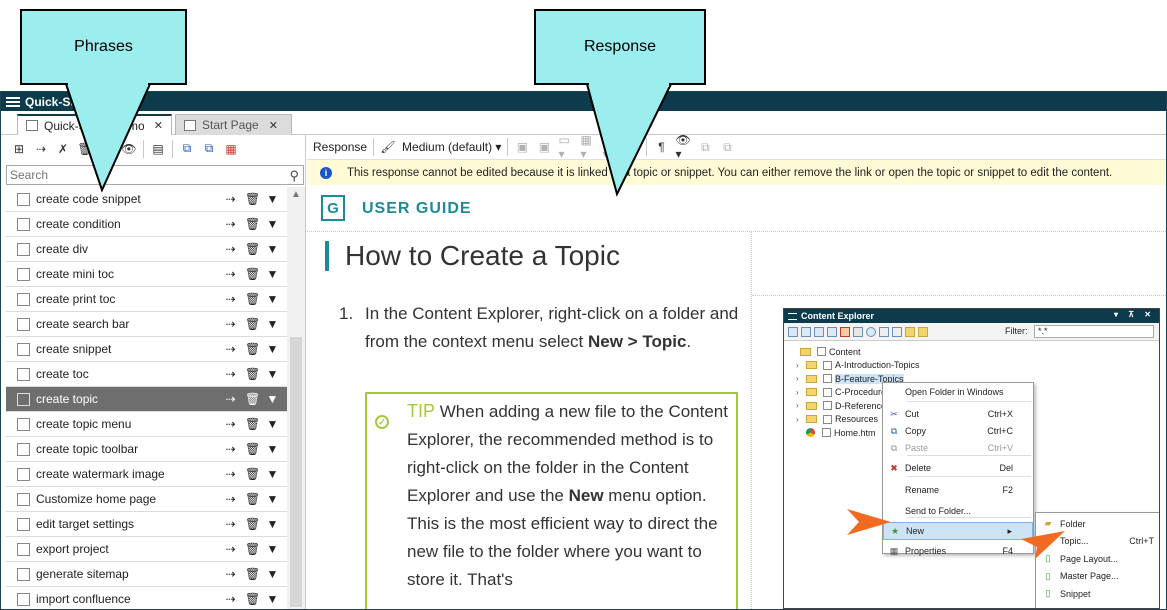  Describe the element at coordinates (13, 101) in the screenshot. I see `hamburger-menu-icon` at that location.